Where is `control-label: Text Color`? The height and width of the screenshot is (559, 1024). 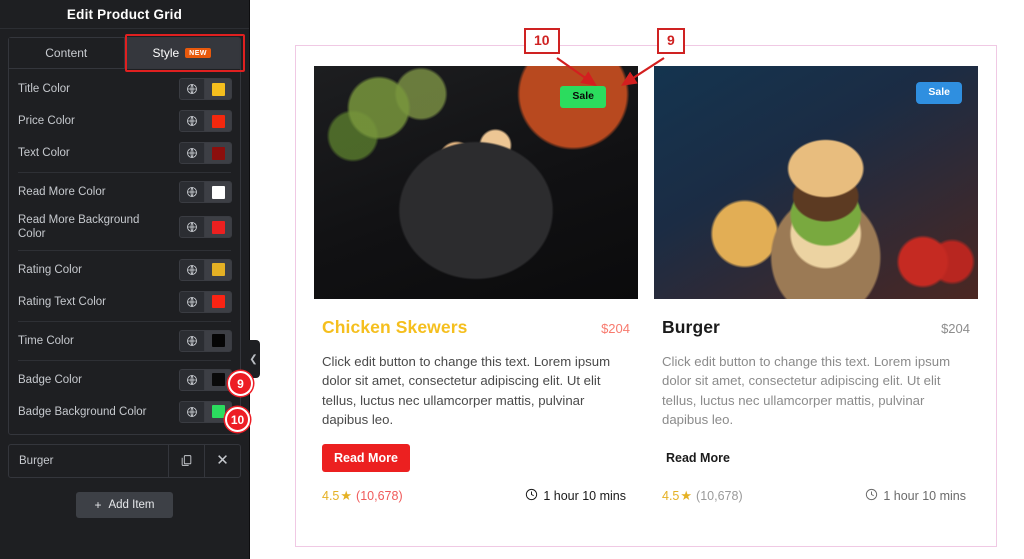
control-label: Text Color is located at coordinates (44, 152).